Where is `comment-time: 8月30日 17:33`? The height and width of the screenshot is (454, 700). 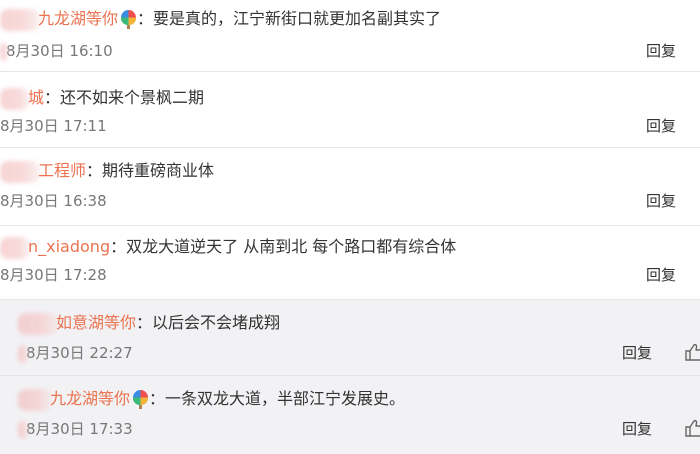 comment-time: 8月30日 17:33 is located at coordinates (79, 429).